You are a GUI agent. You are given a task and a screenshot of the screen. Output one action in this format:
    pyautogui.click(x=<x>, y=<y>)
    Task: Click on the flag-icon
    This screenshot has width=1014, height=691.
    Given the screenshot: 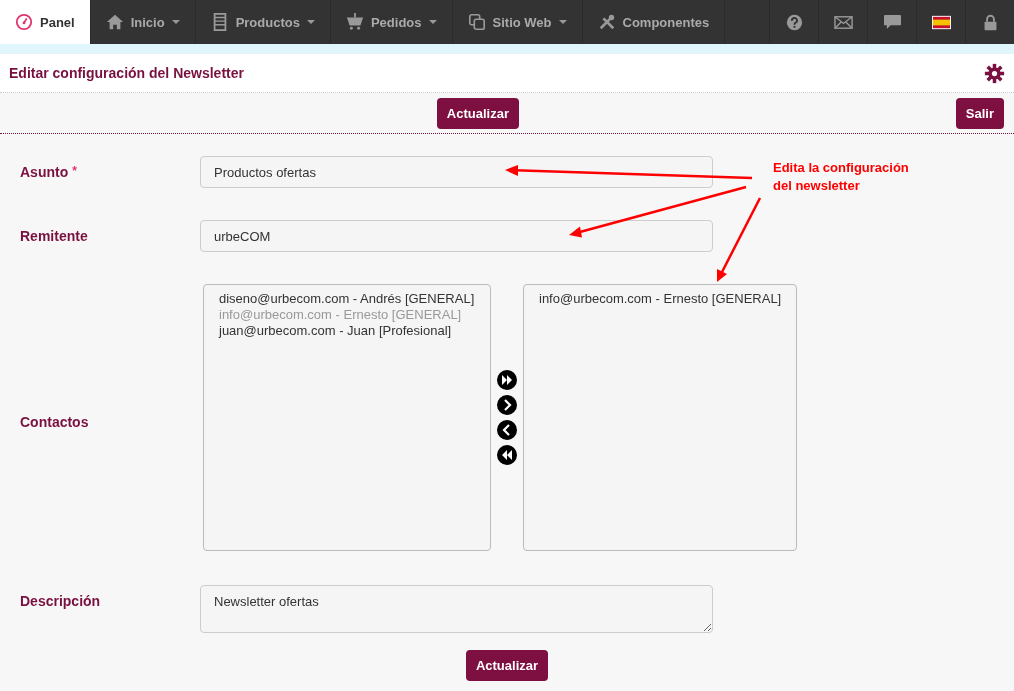 What is the action you would take?
    pyautogui.click(x=941, y=22)
    